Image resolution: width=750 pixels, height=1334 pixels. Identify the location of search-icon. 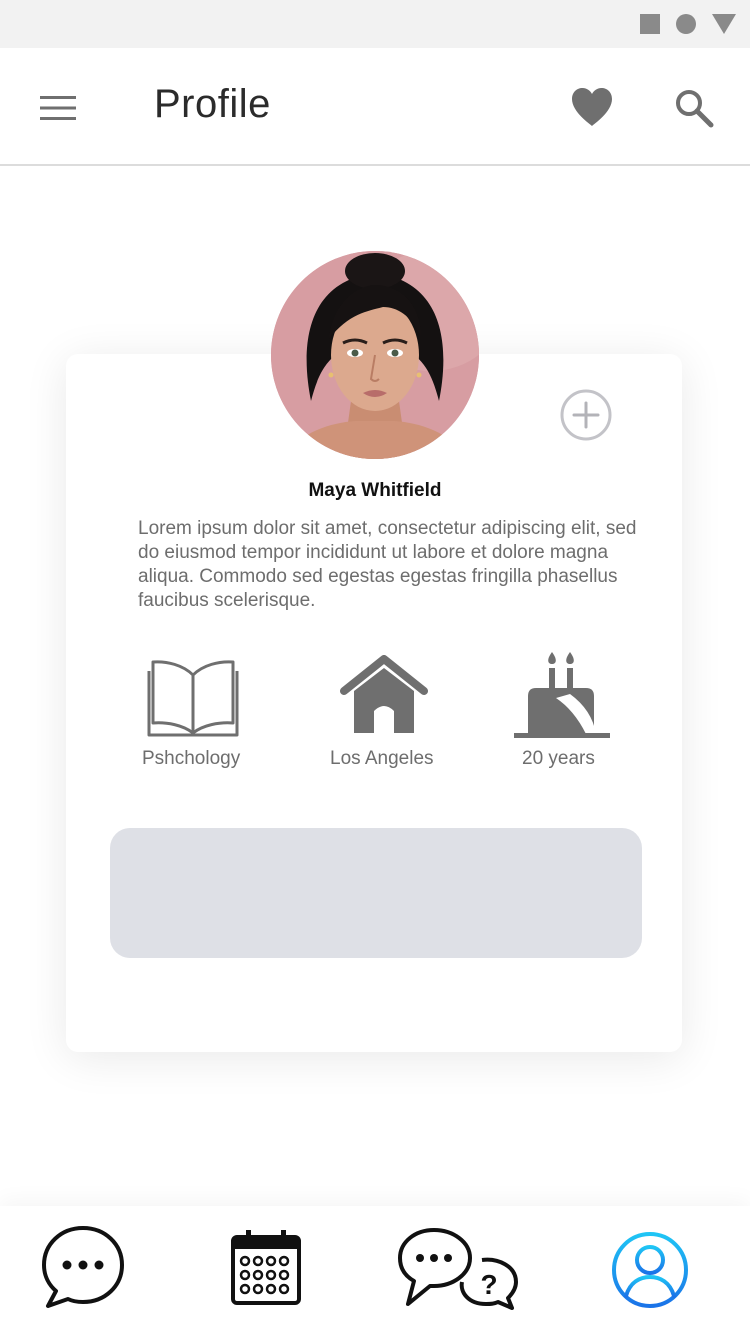
(694, 108).